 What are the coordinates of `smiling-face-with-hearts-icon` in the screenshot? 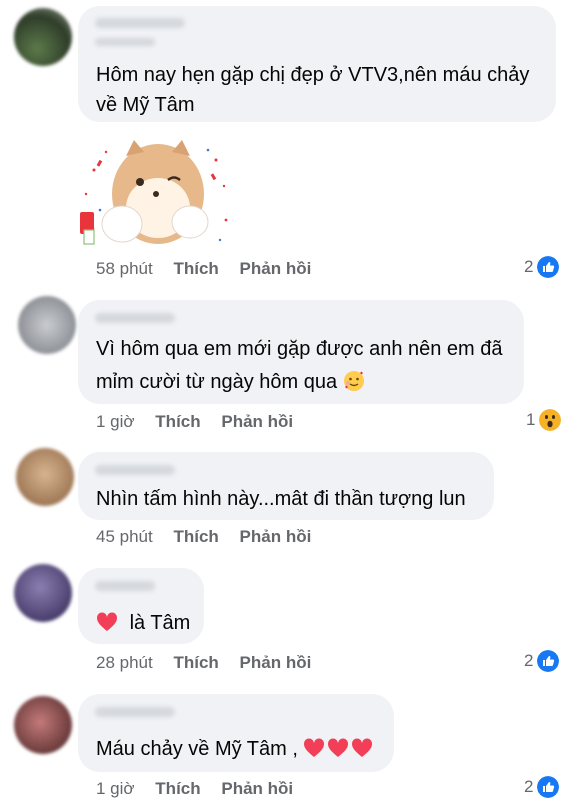 It's located at (353, 381).